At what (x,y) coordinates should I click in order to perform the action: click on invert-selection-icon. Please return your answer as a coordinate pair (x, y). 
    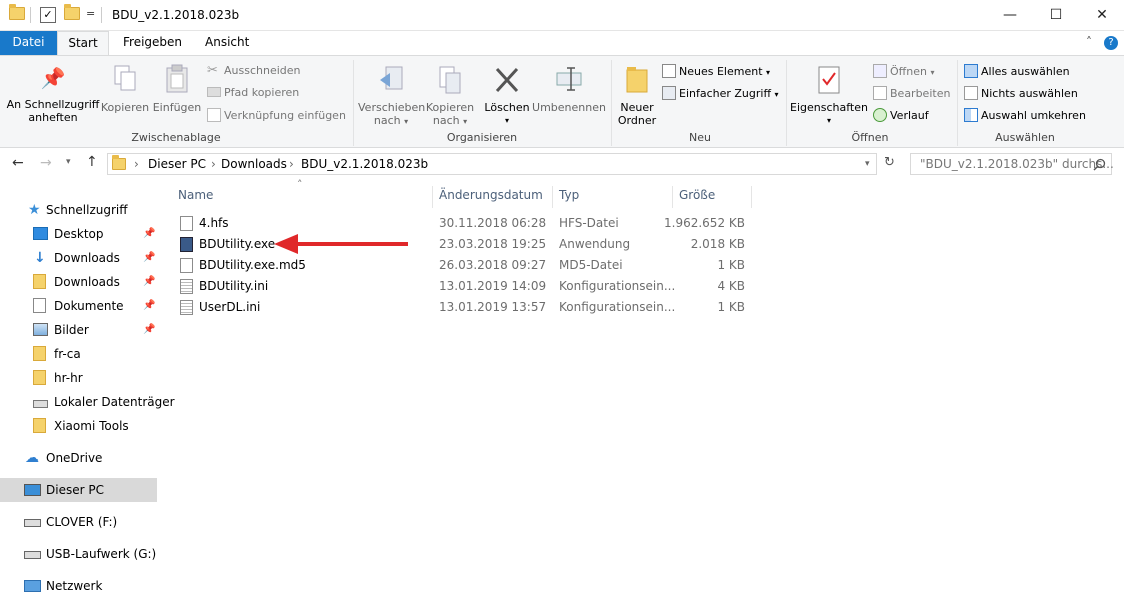
    Looking at the image, I should click on (971, 115).